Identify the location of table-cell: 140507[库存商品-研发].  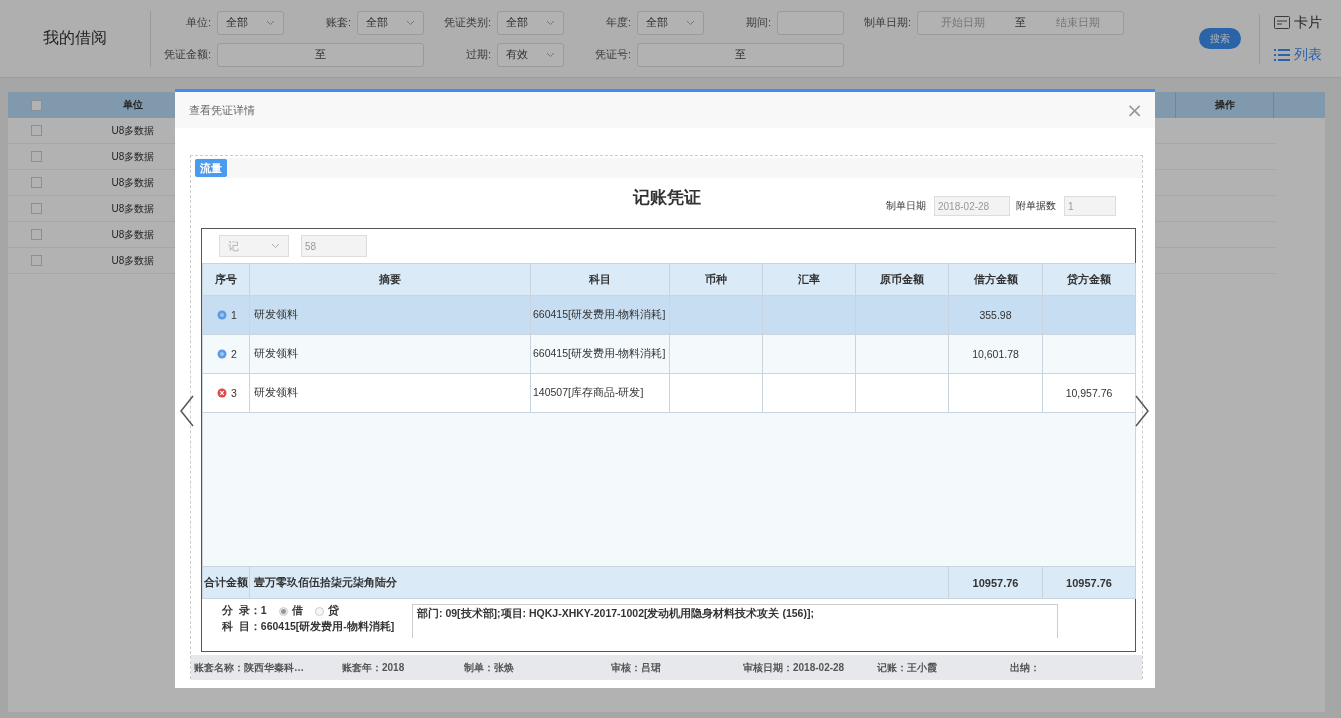
(588, 392).